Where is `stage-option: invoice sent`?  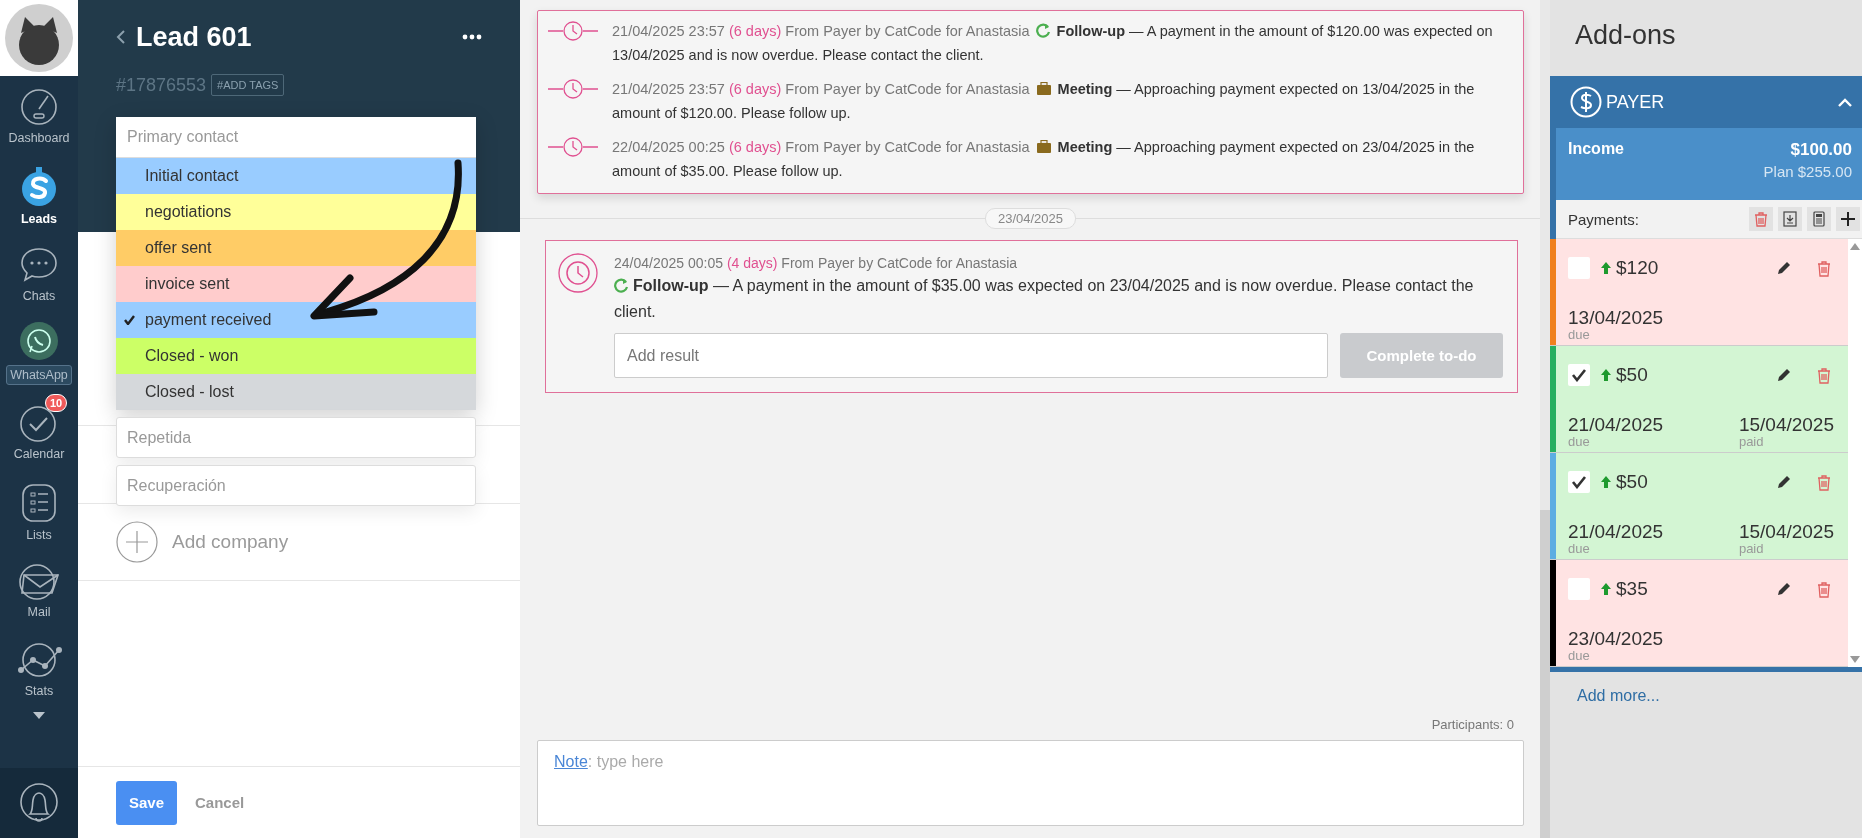 stage-option: invoice sent is located at coordinates (296, 284).